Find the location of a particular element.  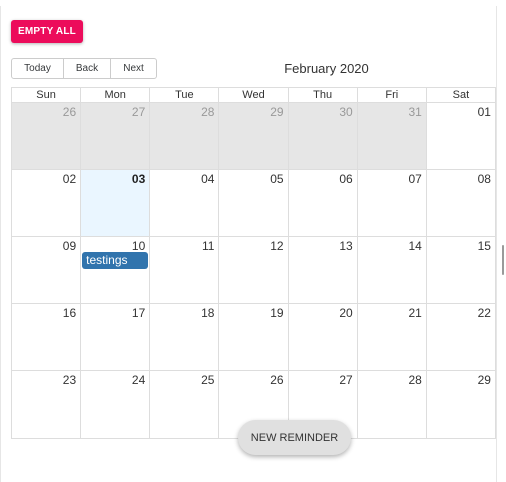

scrollbar is located at coordinates (503, 260).